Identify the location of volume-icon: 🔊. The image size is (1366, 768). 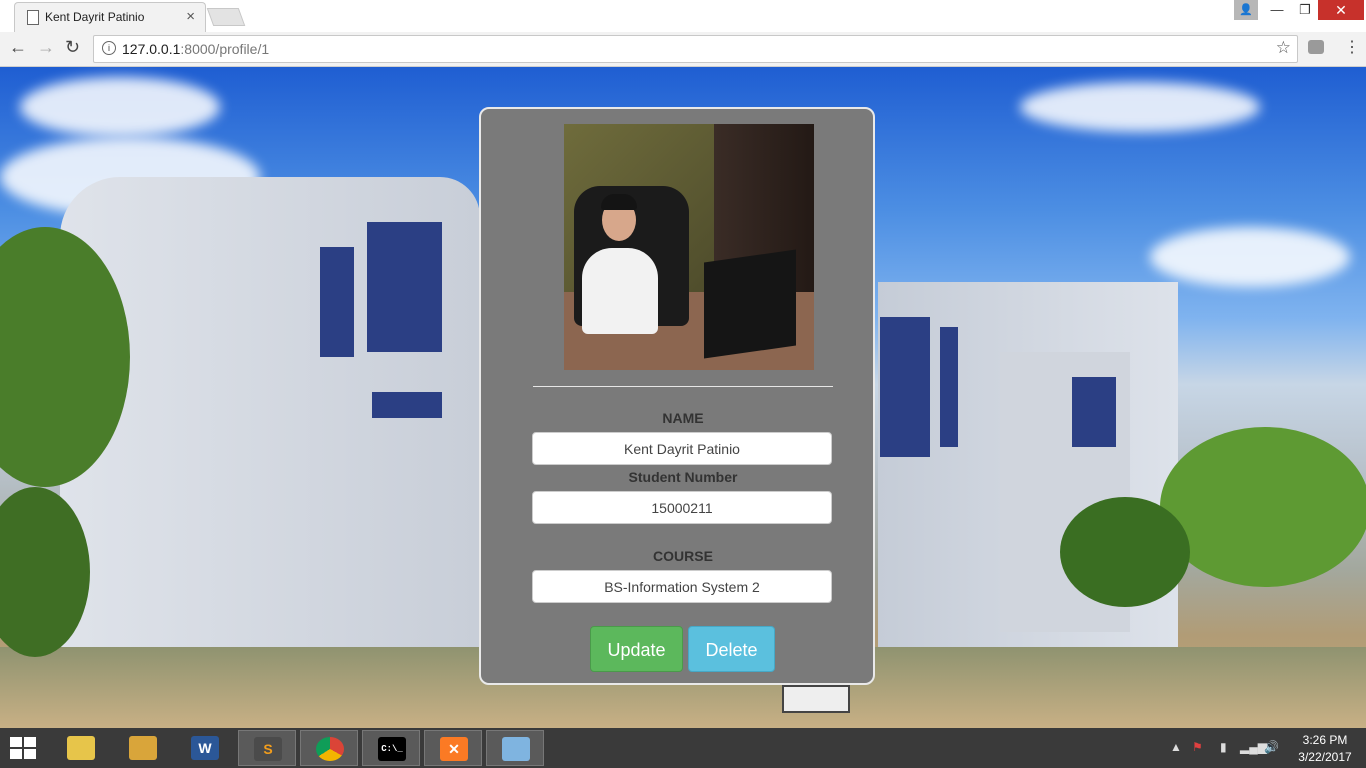
(1271, 747).